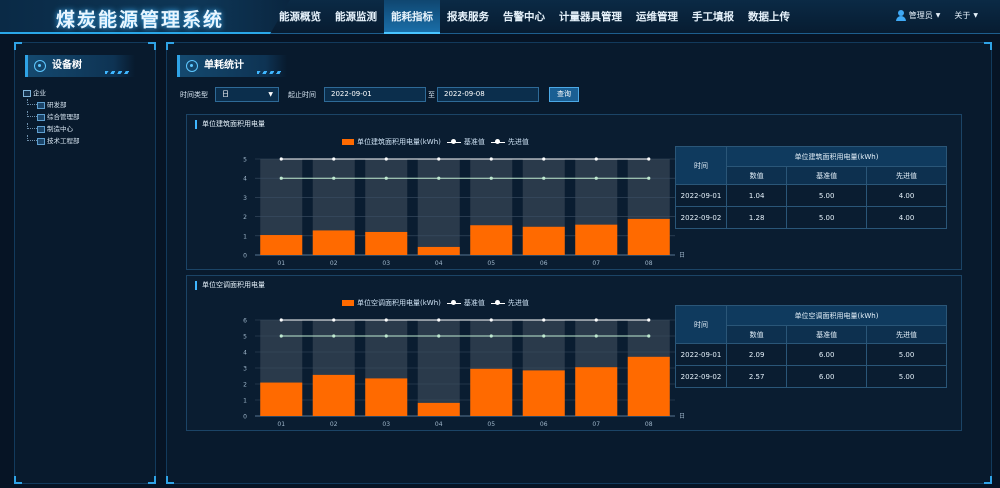 The width and height of the screenshot is (1000, 488). What do you see at coordinates (468, 17) in the screenshot?
I see `nav-item-reports: 报表服务` at bounding box center [468, 17].